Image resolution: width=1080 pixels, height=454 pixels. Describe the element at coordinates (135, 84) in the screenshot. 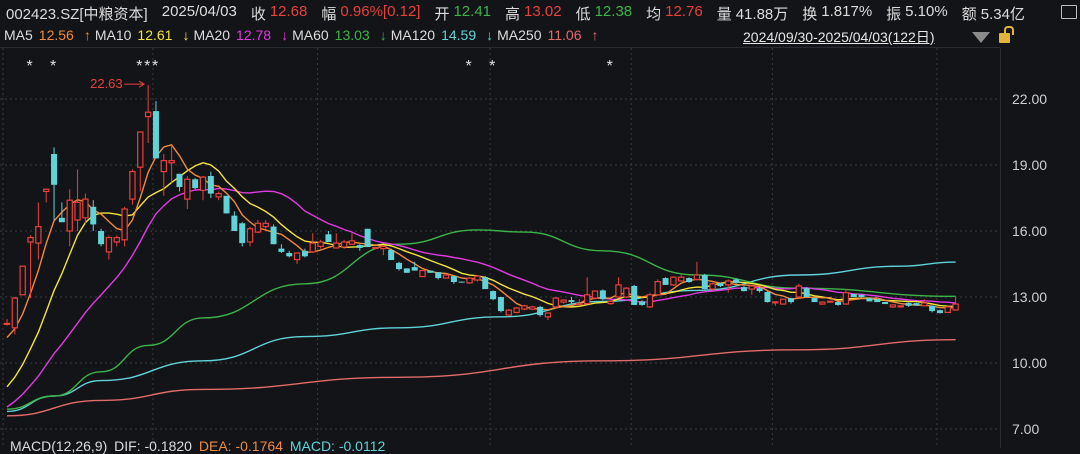

I see `max-price-arrow` at that location.